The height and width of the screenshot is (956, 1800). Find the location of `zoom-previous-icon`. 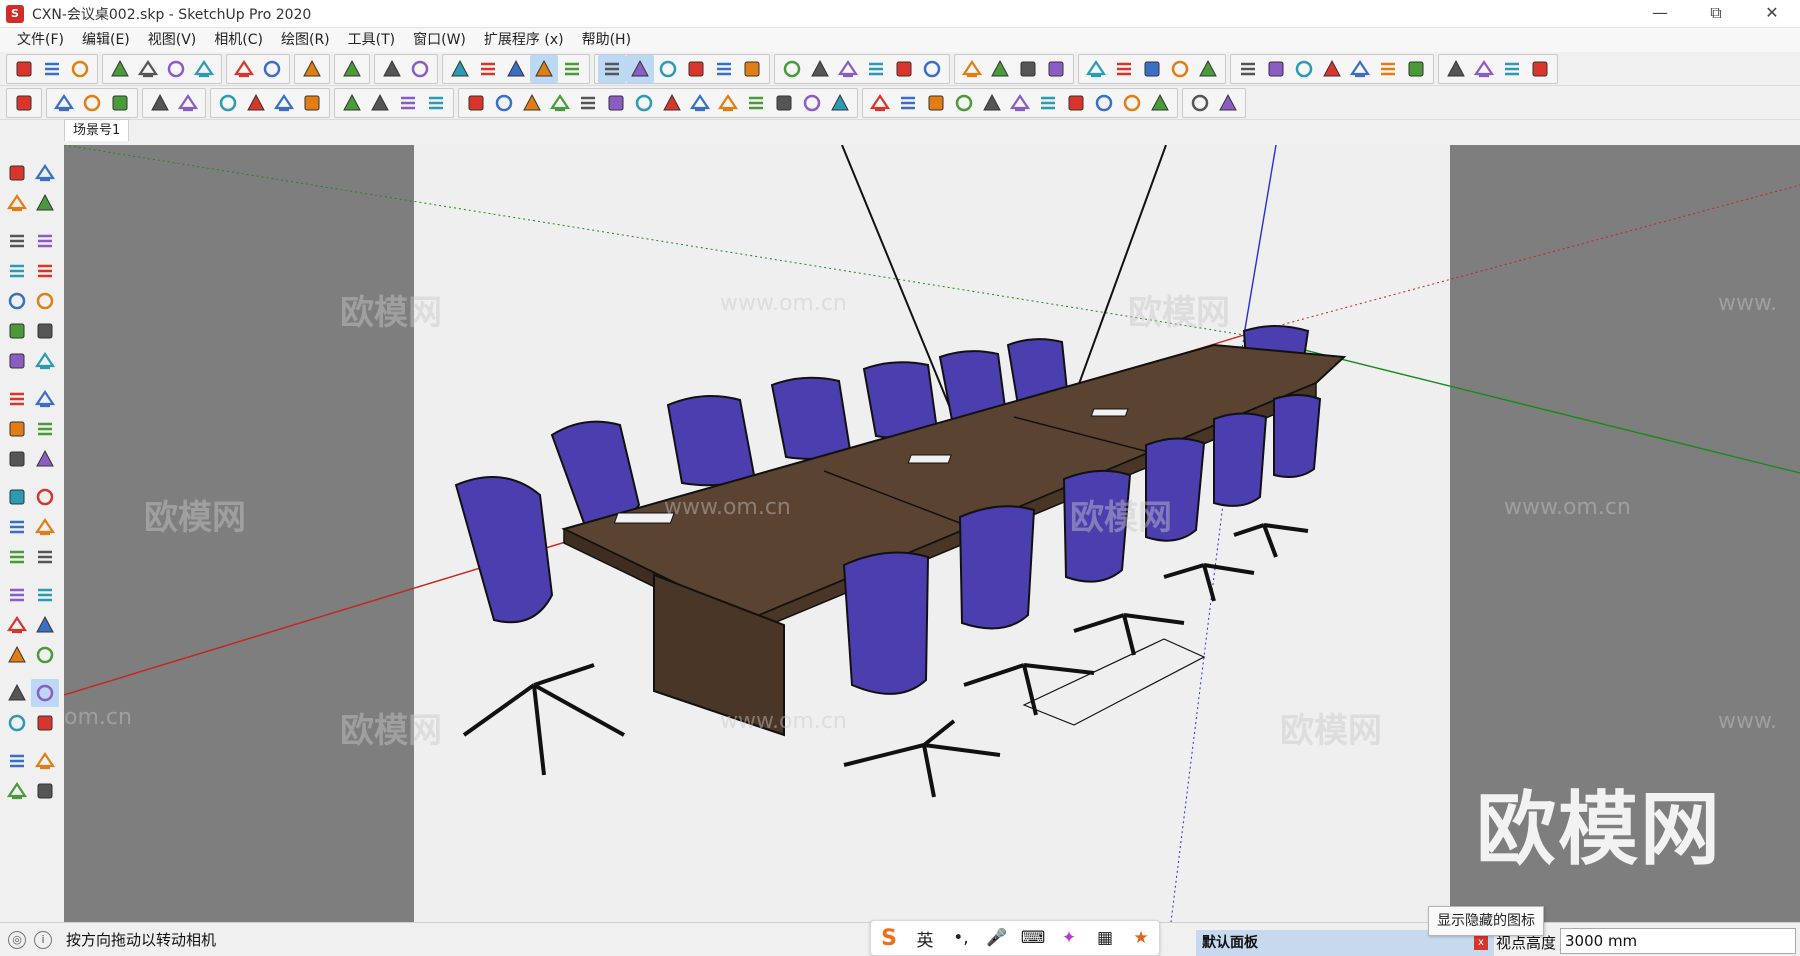

zoom-previous-icon is located at coordinates (45, 655).